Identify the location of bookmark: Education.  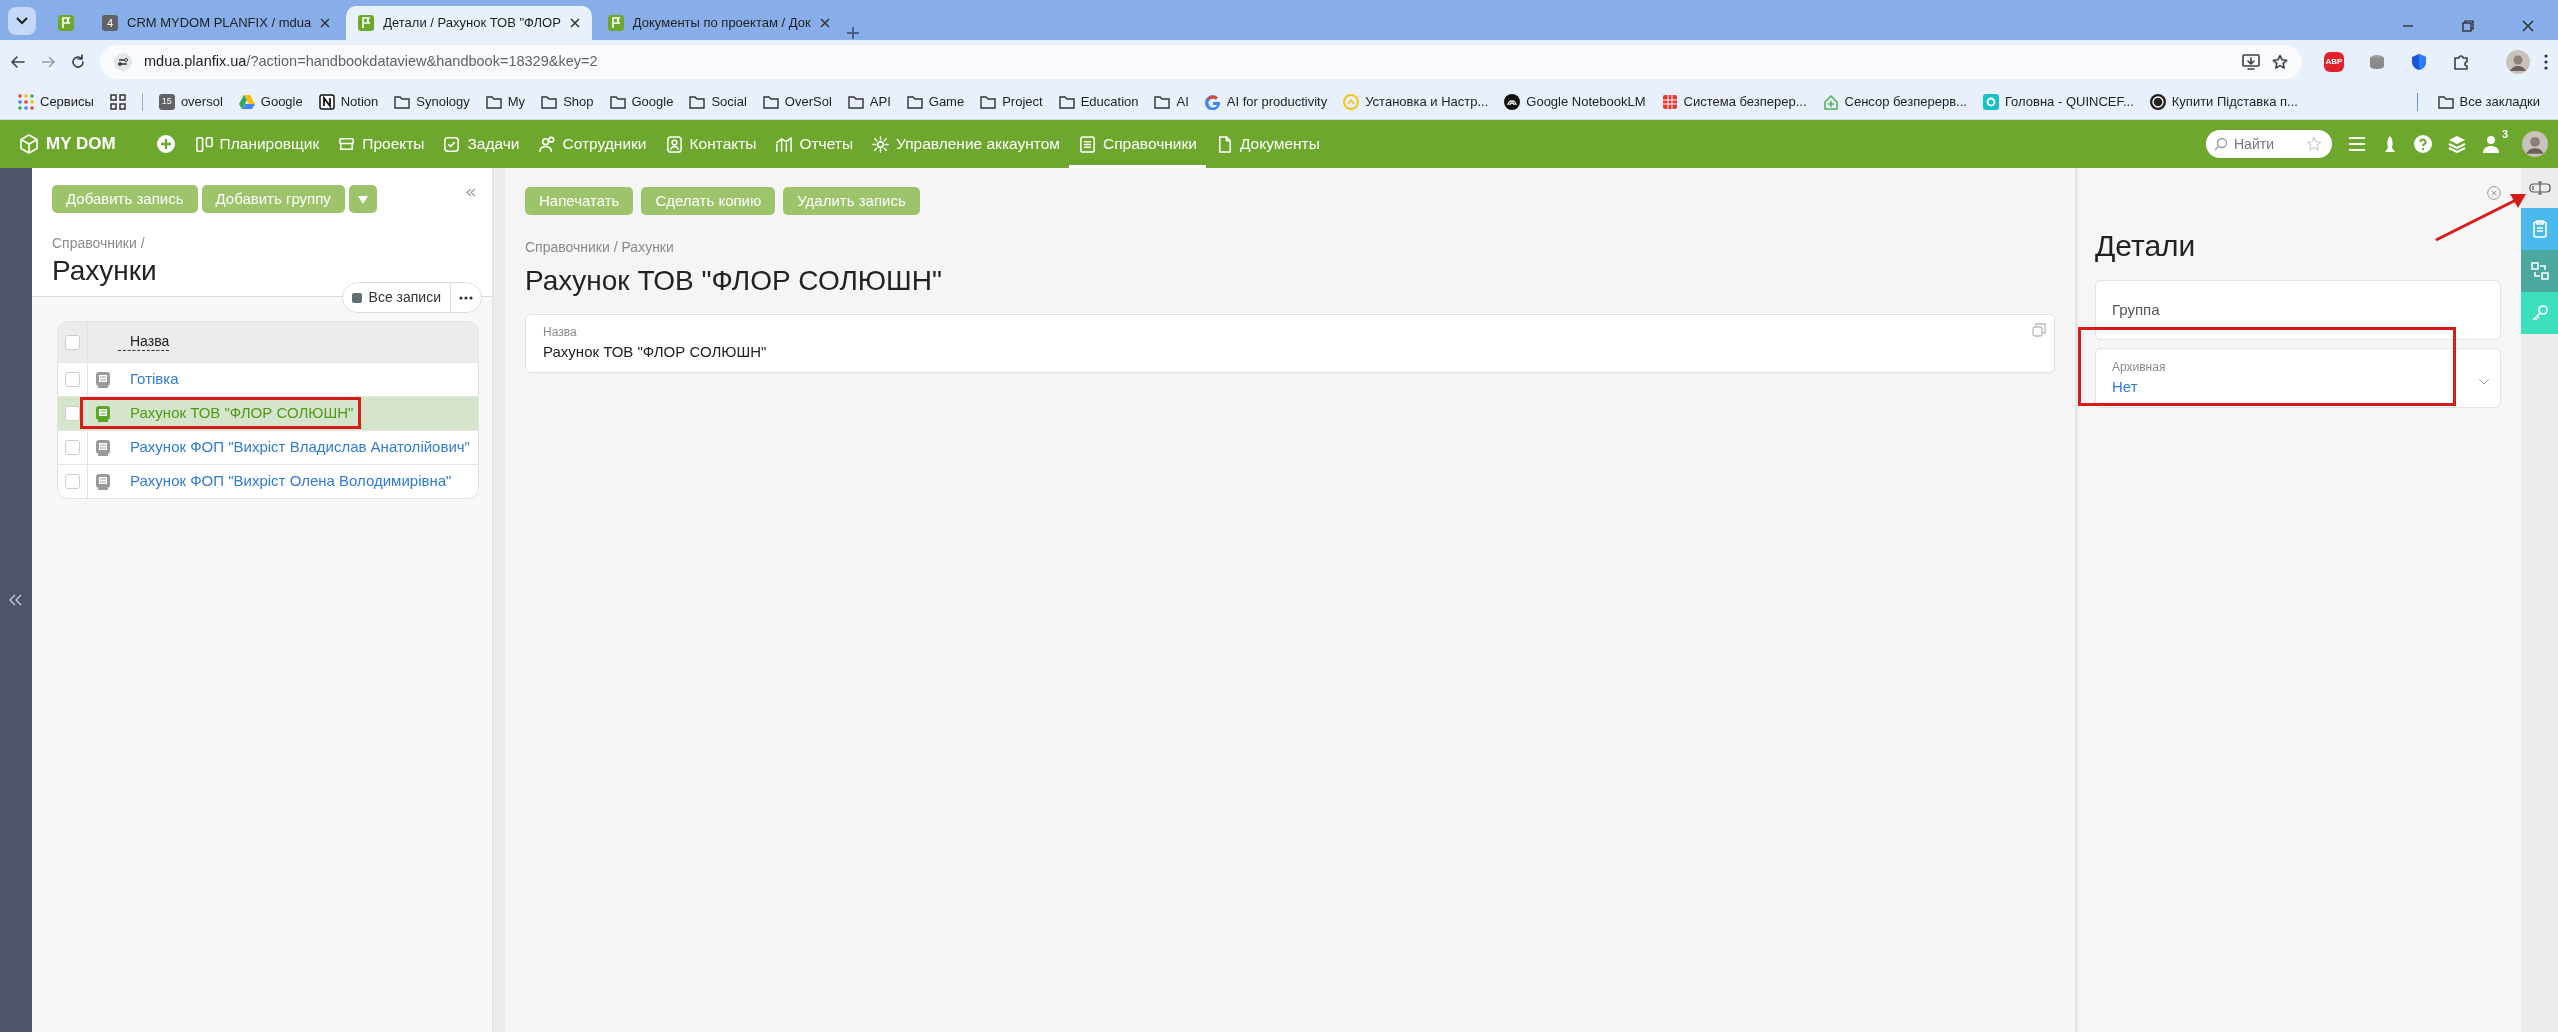
(1098, 101).